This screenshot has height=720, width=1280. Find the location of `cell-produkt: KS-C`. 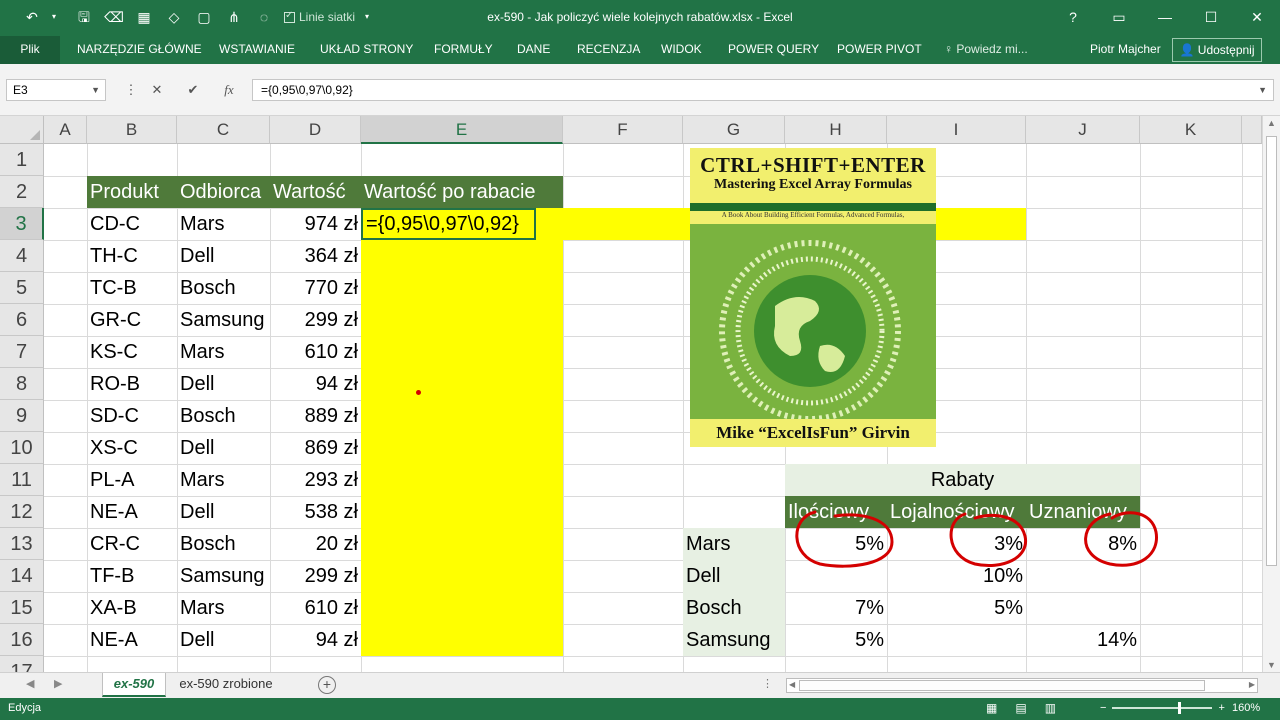

cell-produkt: KS-C is located at coordinates (132, 352).